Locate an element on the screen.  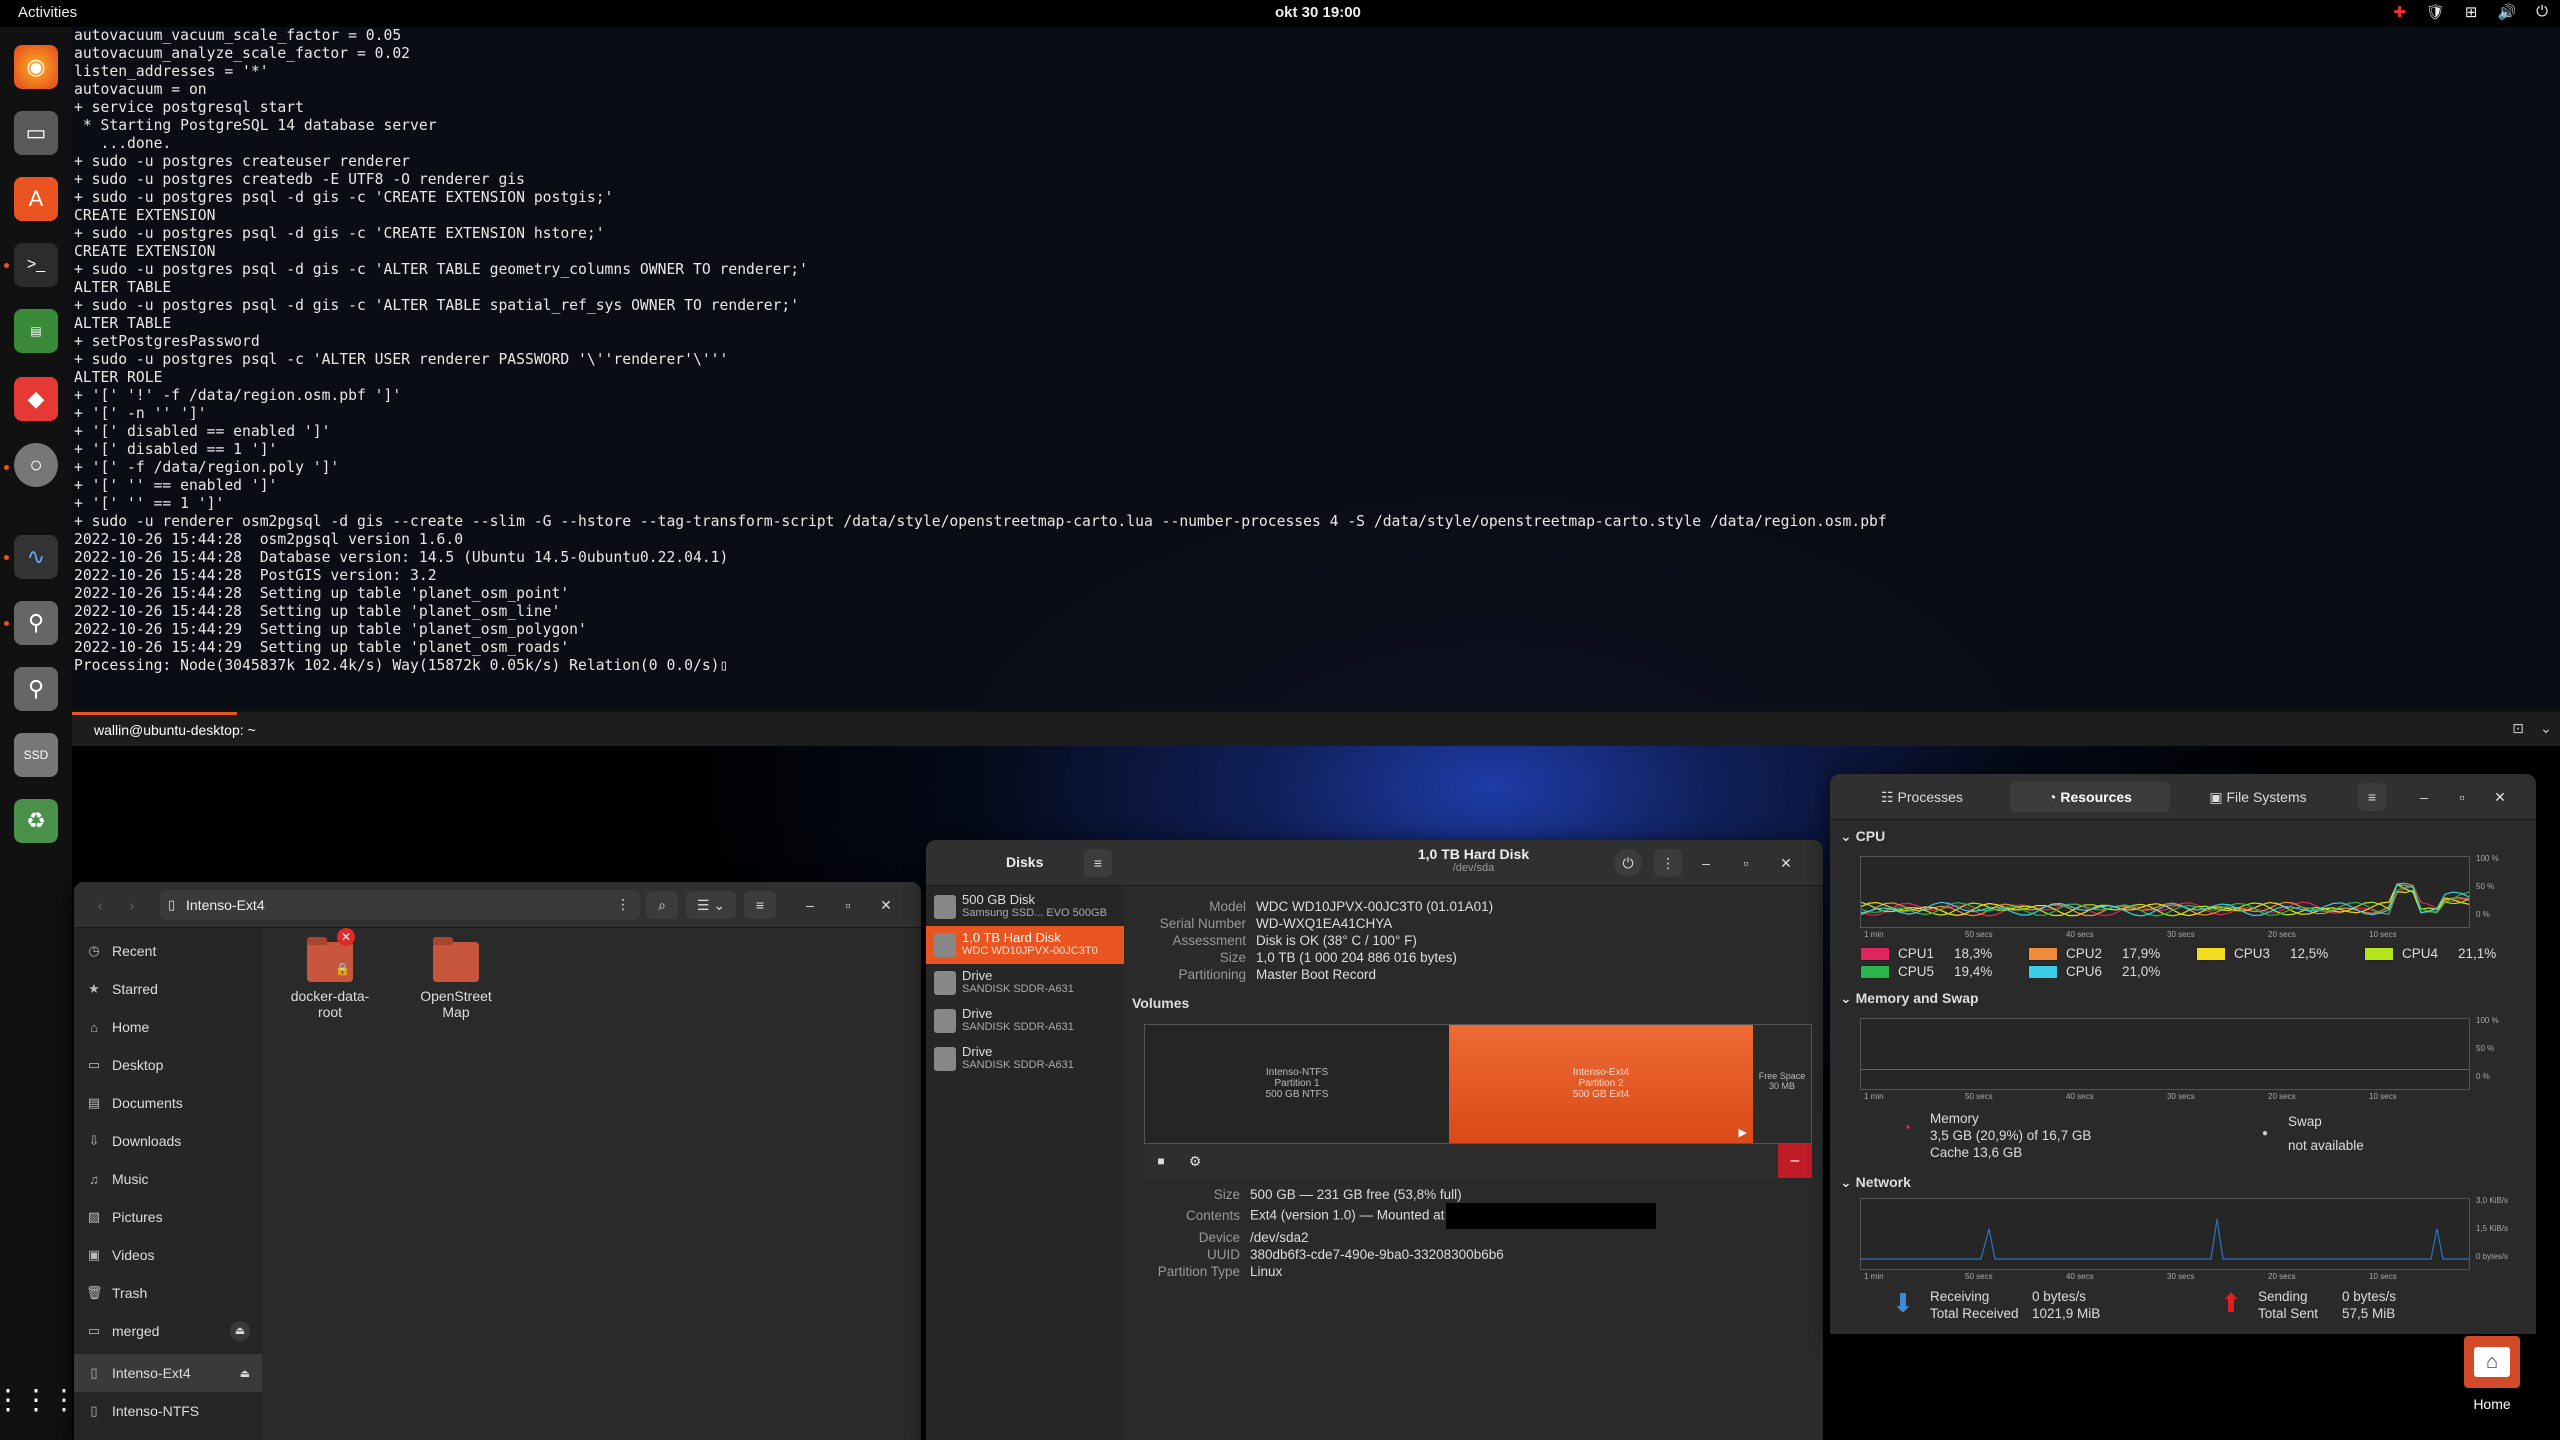
new-tab-icon: ⊡ is located at coordinates (2518, 730).